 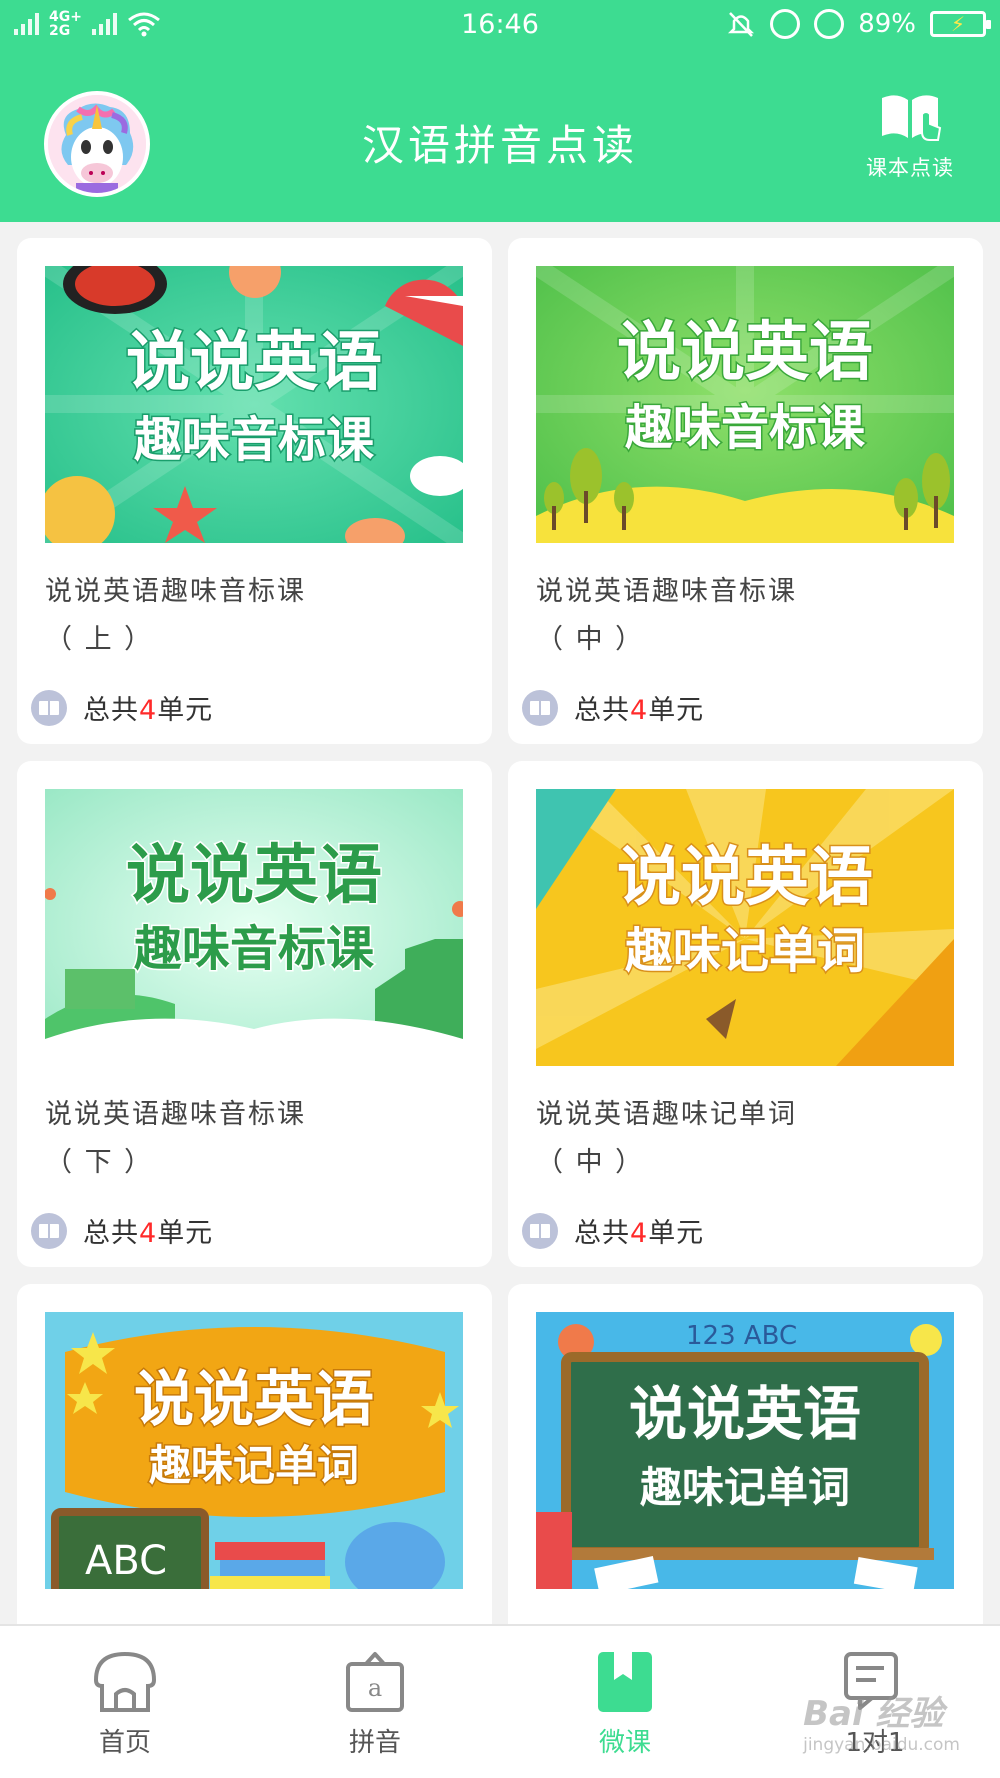 I want to click on pinyin-icon: a, so click(x=375, y=1682).